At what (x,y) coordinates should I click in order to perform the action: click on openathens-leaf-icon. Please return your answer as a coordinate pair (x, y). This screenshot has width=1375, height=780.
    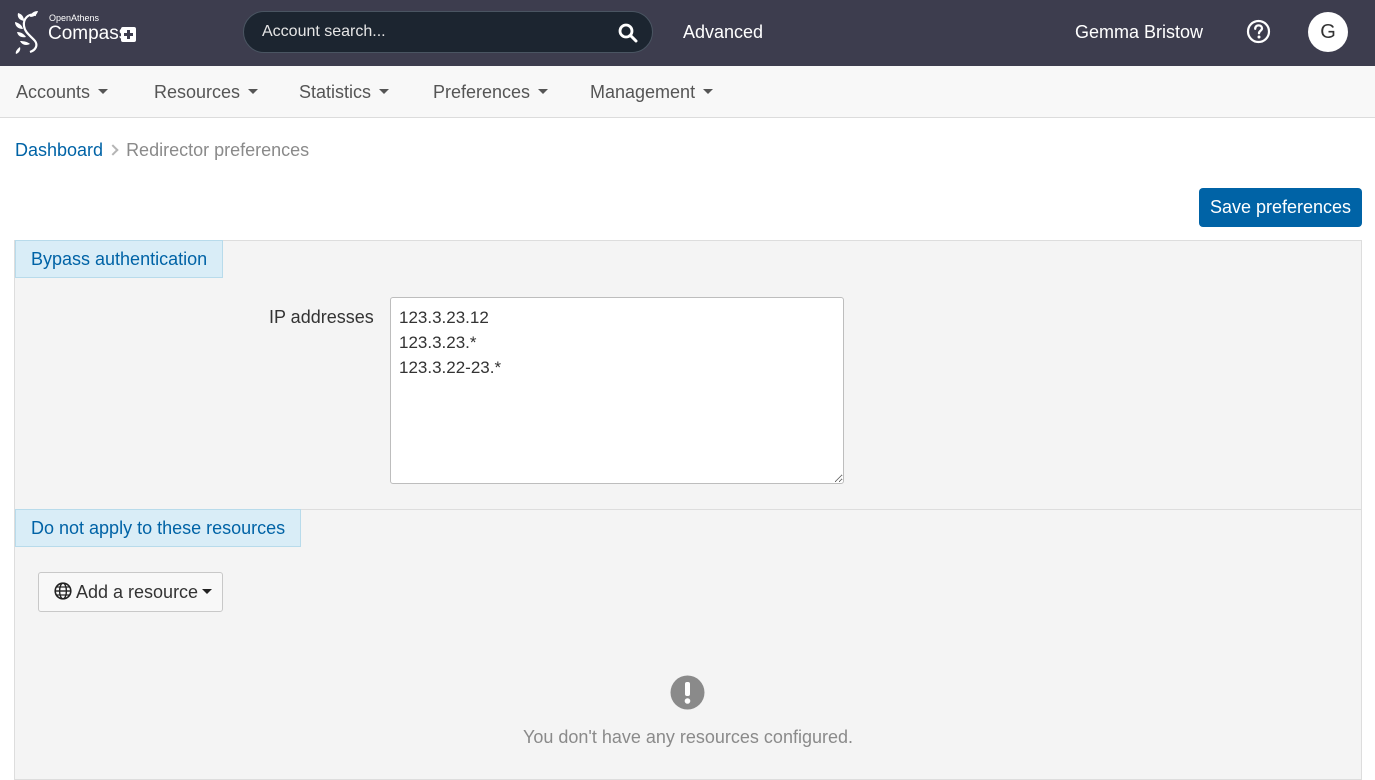
    Looking at the image, I should click on (26, 32).